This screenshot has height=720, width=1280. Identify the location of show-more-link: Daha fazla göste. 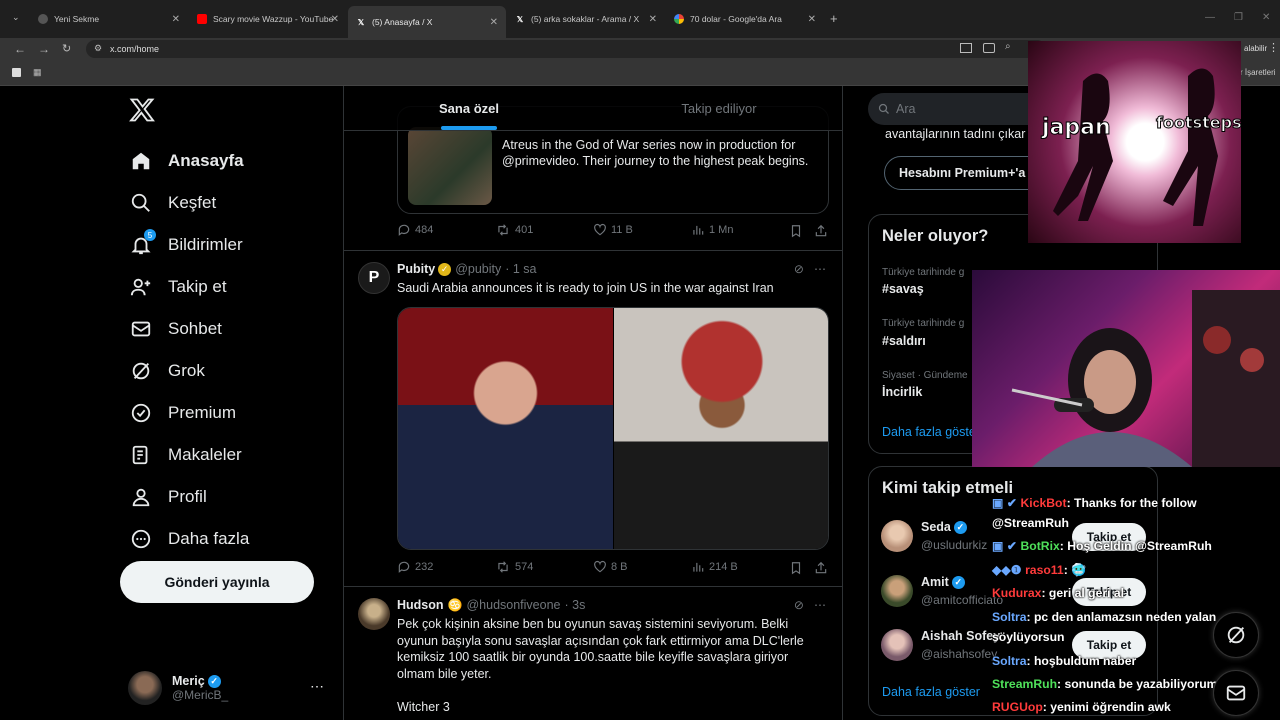
(929, 432).